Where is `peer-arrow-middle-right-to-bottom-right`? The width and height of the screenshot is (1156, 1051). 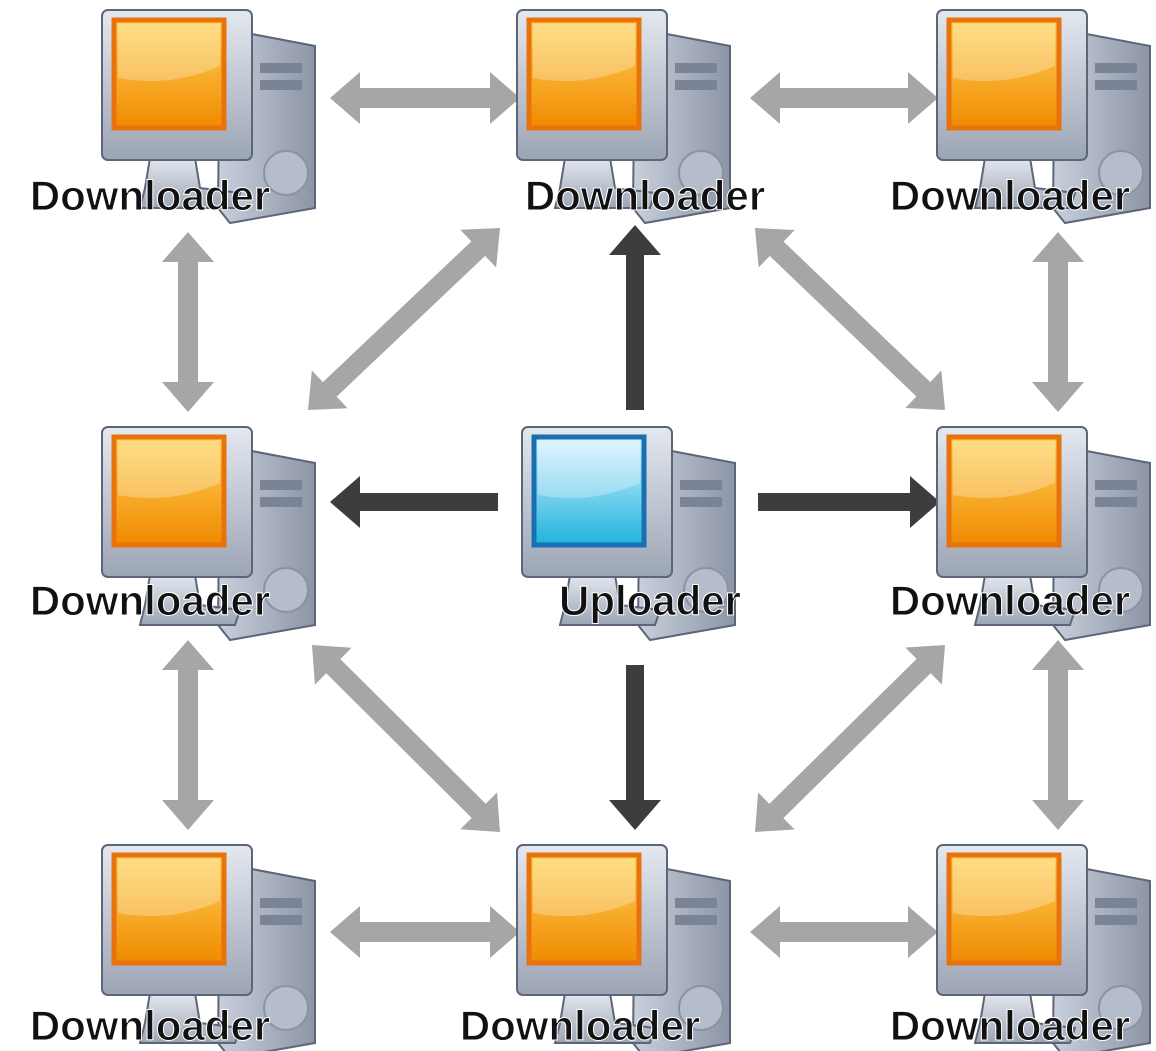
peer-arrow-middle-right-to-bottom-right is located at coordinates (1058, 735).